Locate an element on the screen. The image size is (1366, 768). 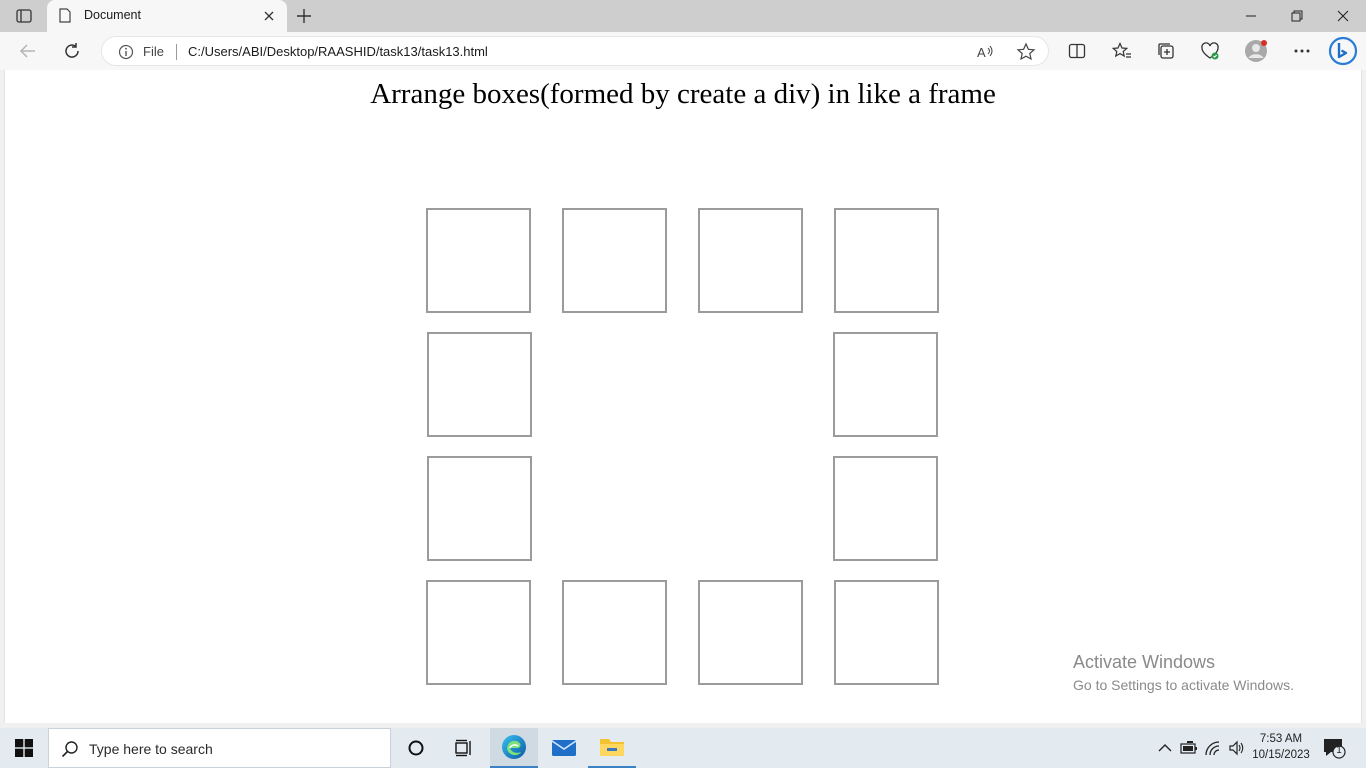
edge-taskbar-button is located at coordinates (514, 748).